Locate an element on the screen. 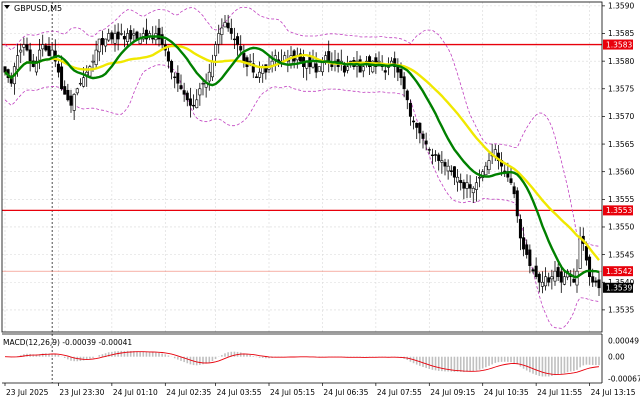 The width and height of the screenshot is (640, 401). price-tick-label: 1.3570 is located at coordinates (621, 116).